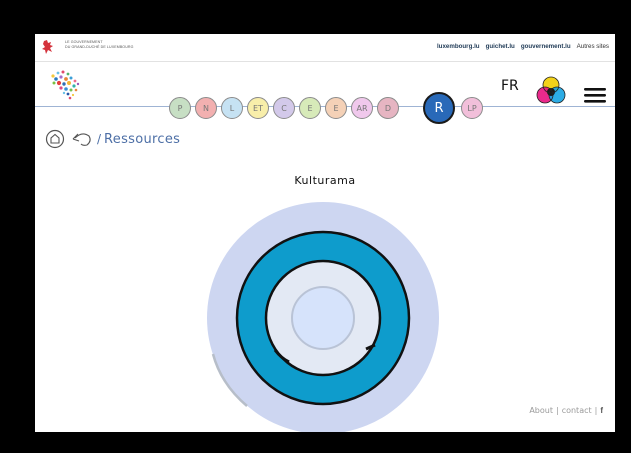  I want to click on nav-item-et: ET, so click(258, 108).